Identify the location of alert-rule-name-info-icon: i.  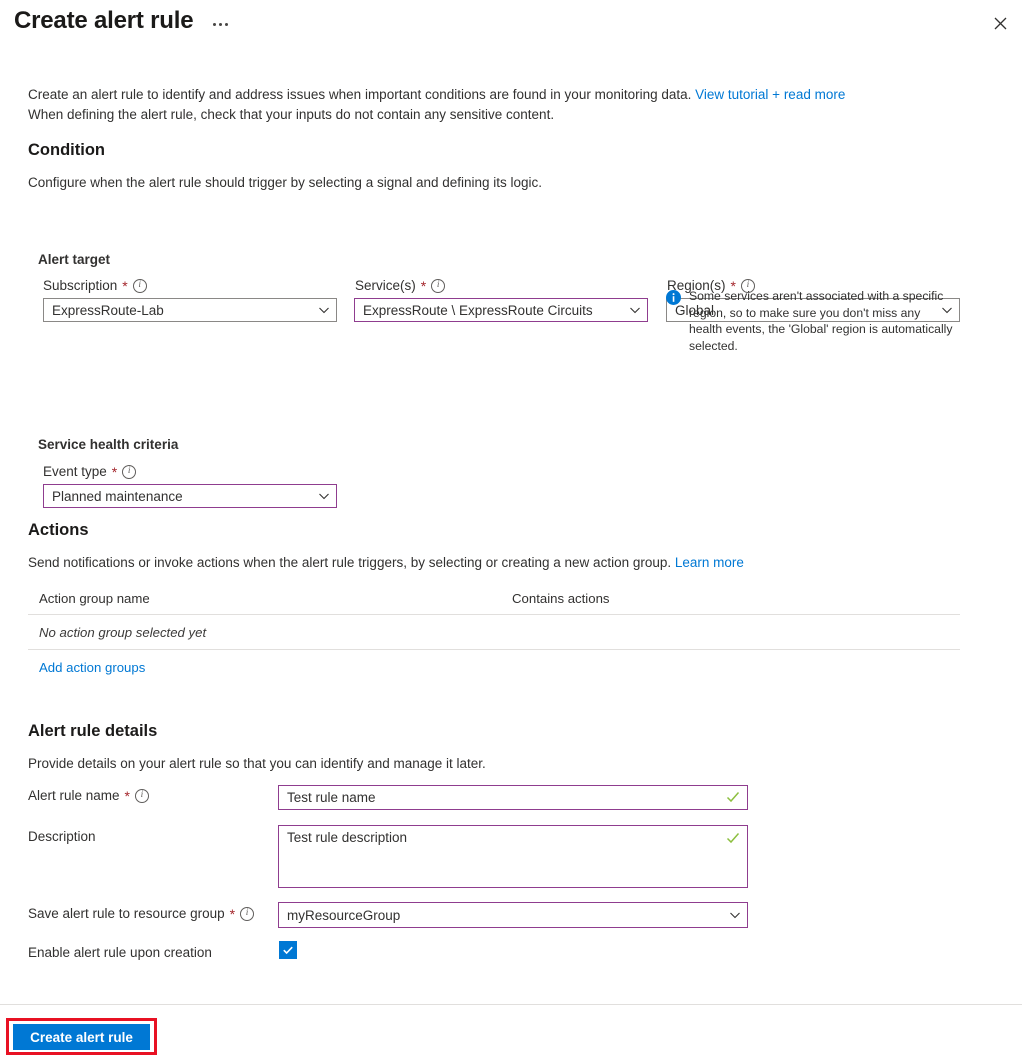
(142, 795).